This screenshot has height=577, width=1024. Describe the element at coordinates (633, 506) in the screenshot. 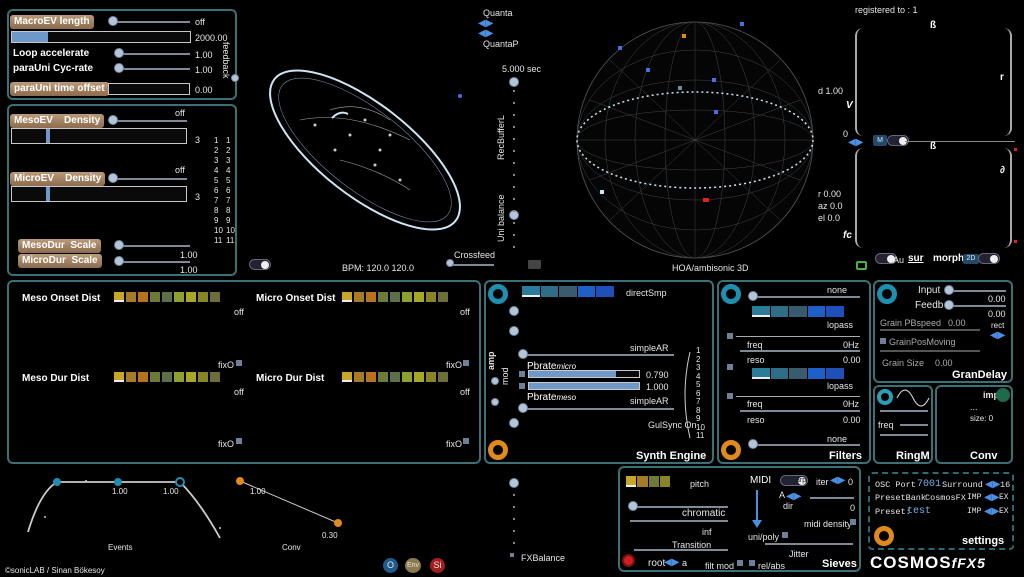

I see `pitch-knob` at that location.